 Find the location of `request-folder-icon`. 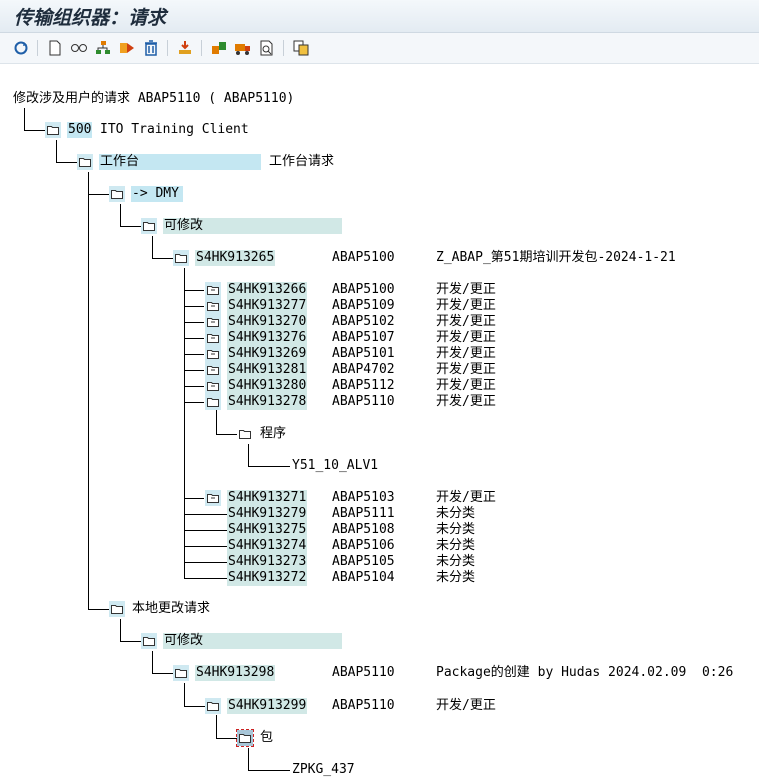

request-folder-icon is located at coordinates (181, 258).